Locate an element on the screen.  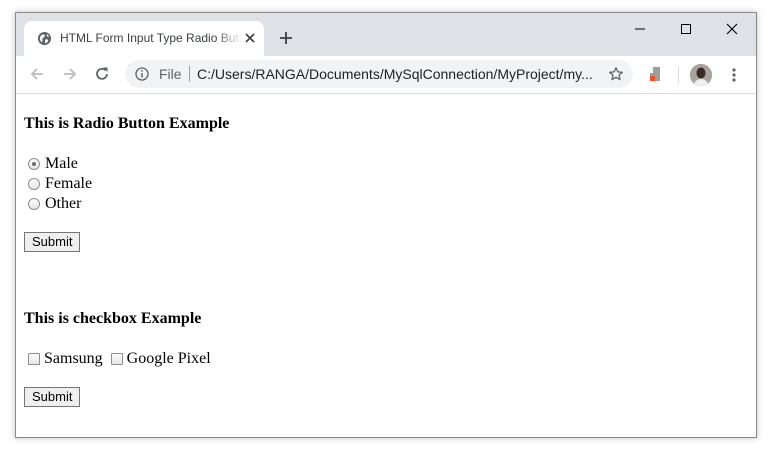
toolbar-divider is located at coordinates (678, 75).